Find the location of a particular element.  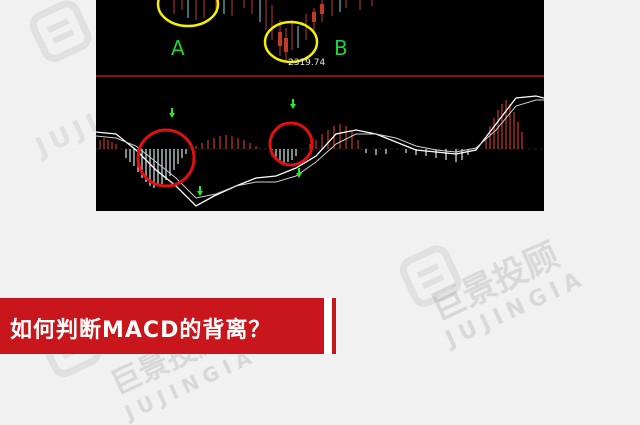

price-value: 2319.74 is located at coordinates (307, 63).